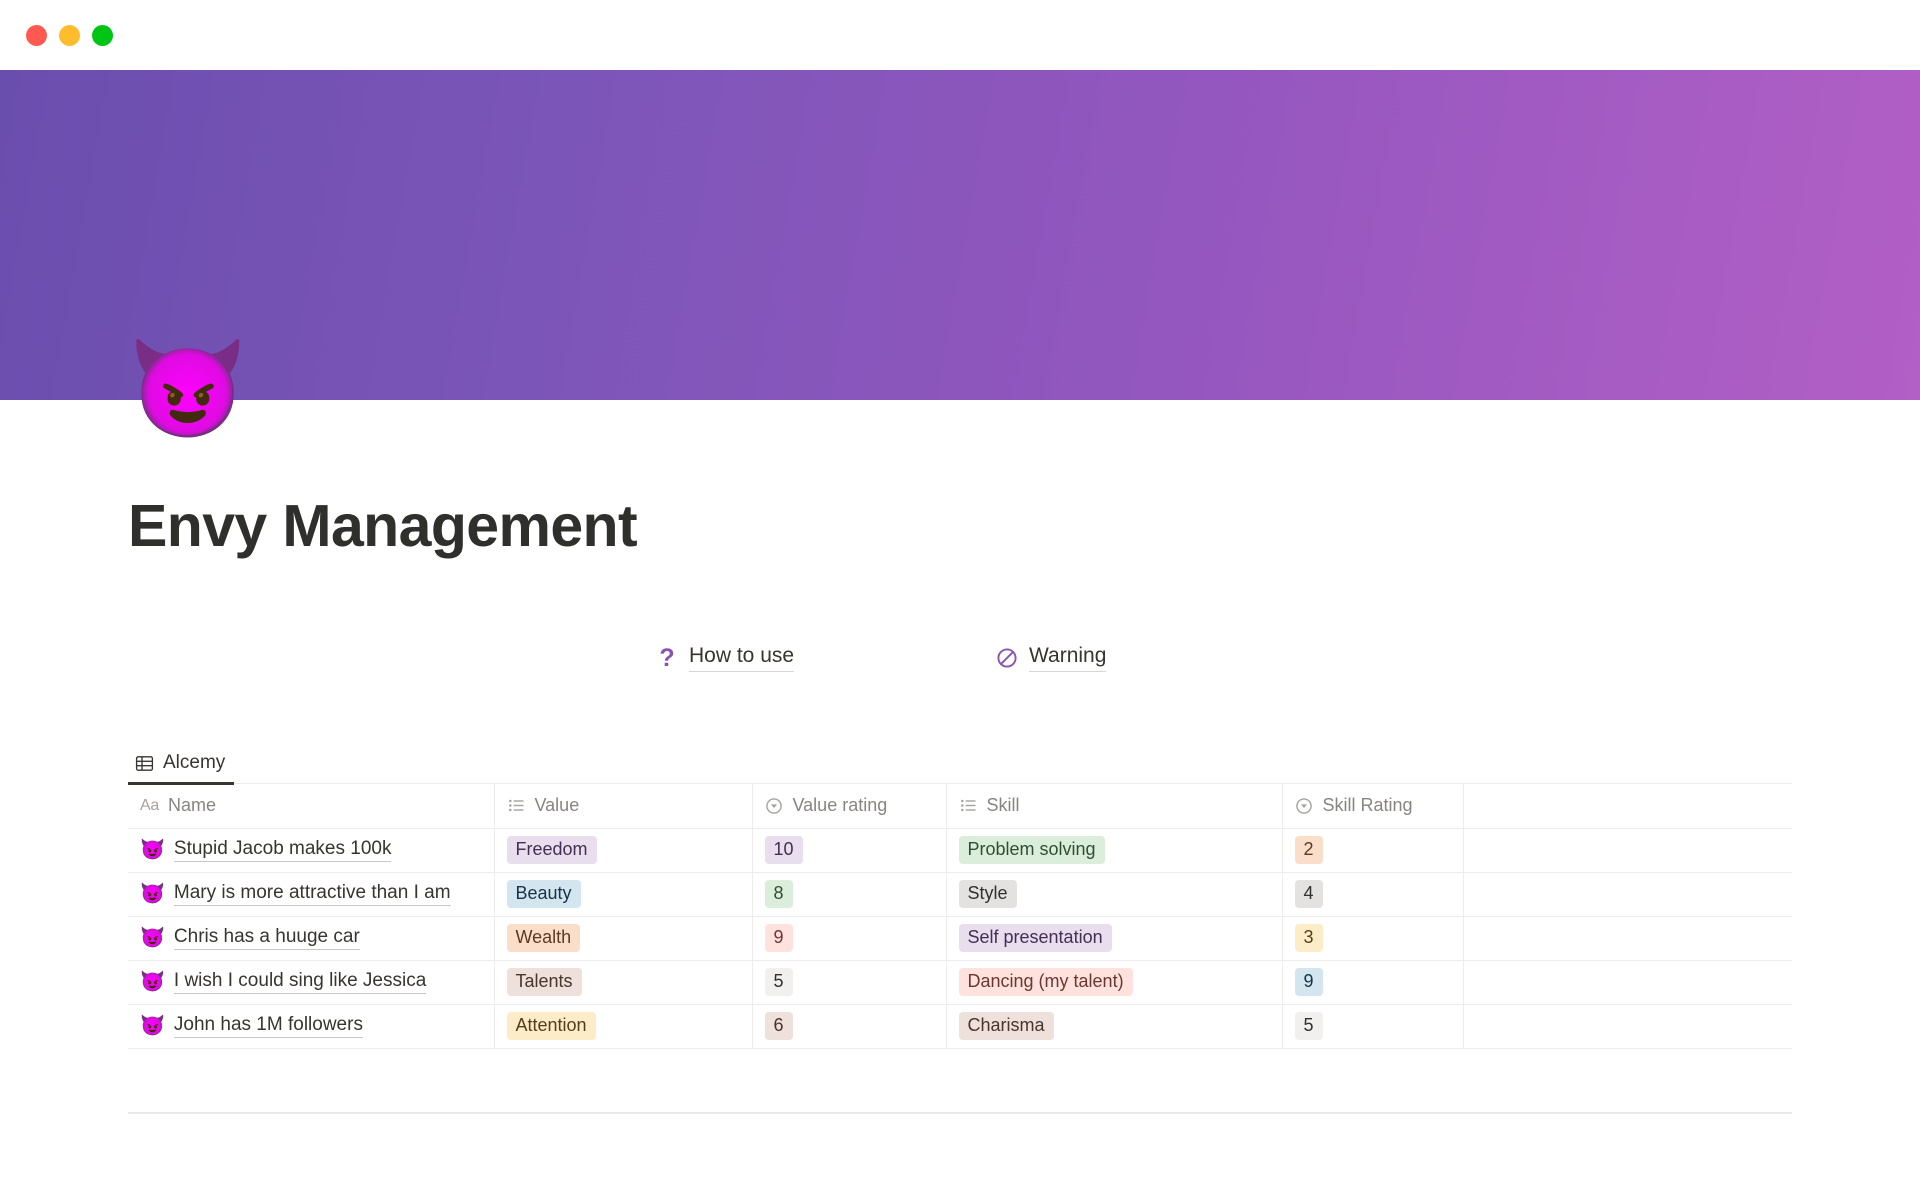 This screenshot has height=1200, width=1920. What do you see at coordinates (551, 1026) in the screenshot?
I see `value-tag: Attention` at bounding box center [551, 1026].